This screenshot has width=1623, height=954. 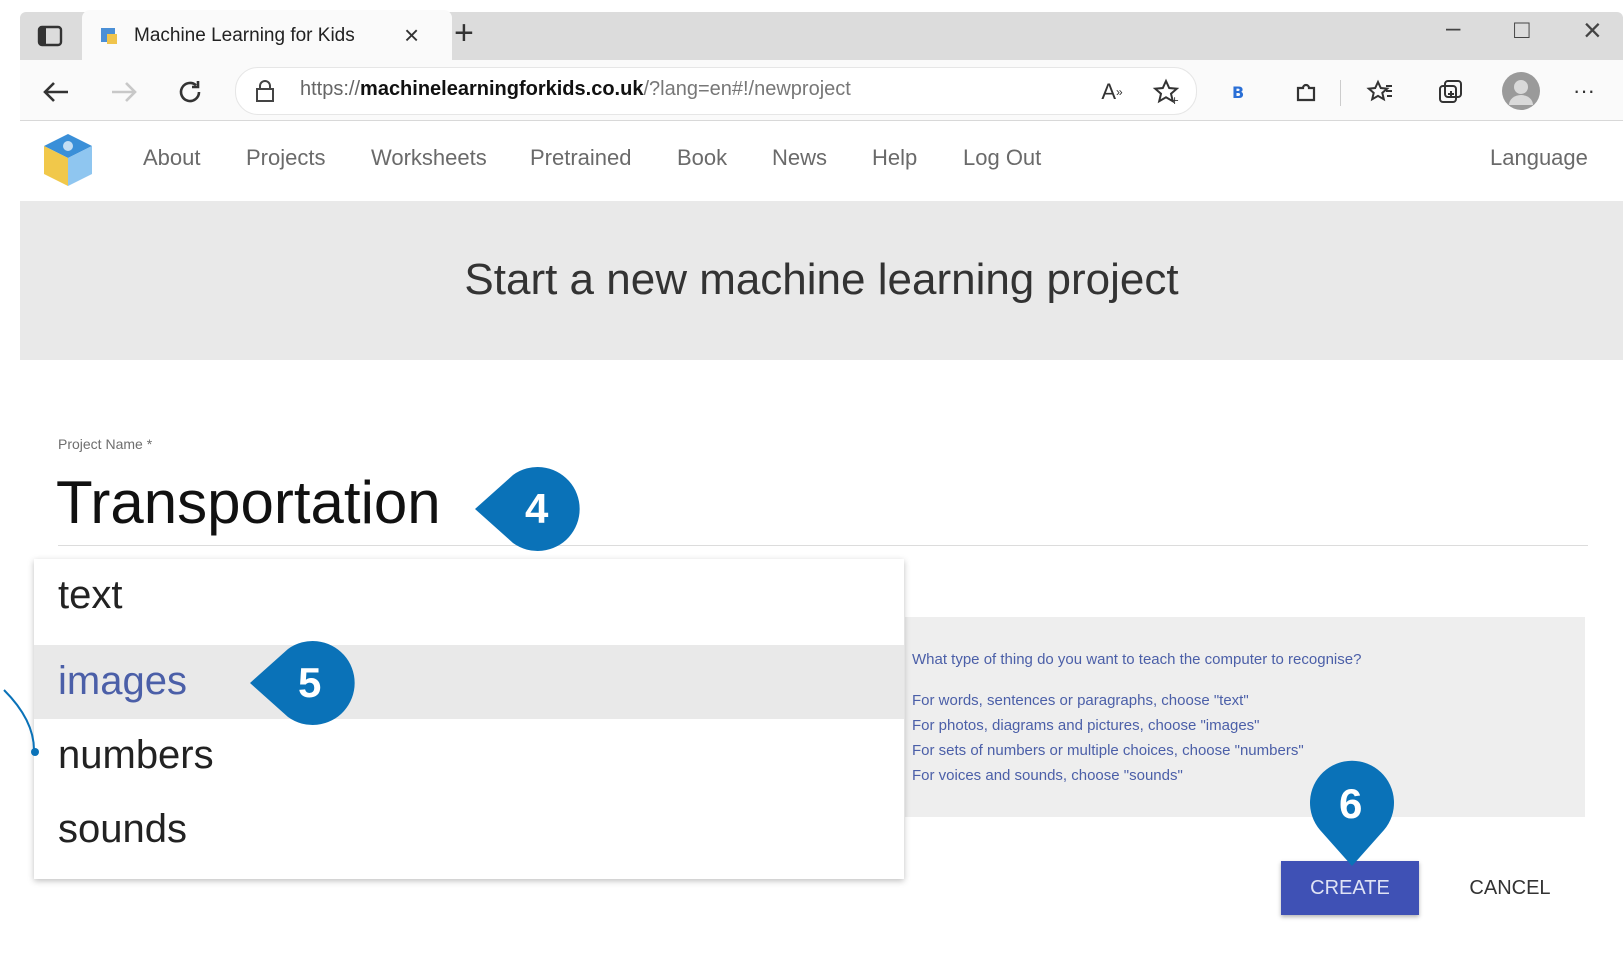 I want to click on nav-news: News, so click(x=799, y=158).